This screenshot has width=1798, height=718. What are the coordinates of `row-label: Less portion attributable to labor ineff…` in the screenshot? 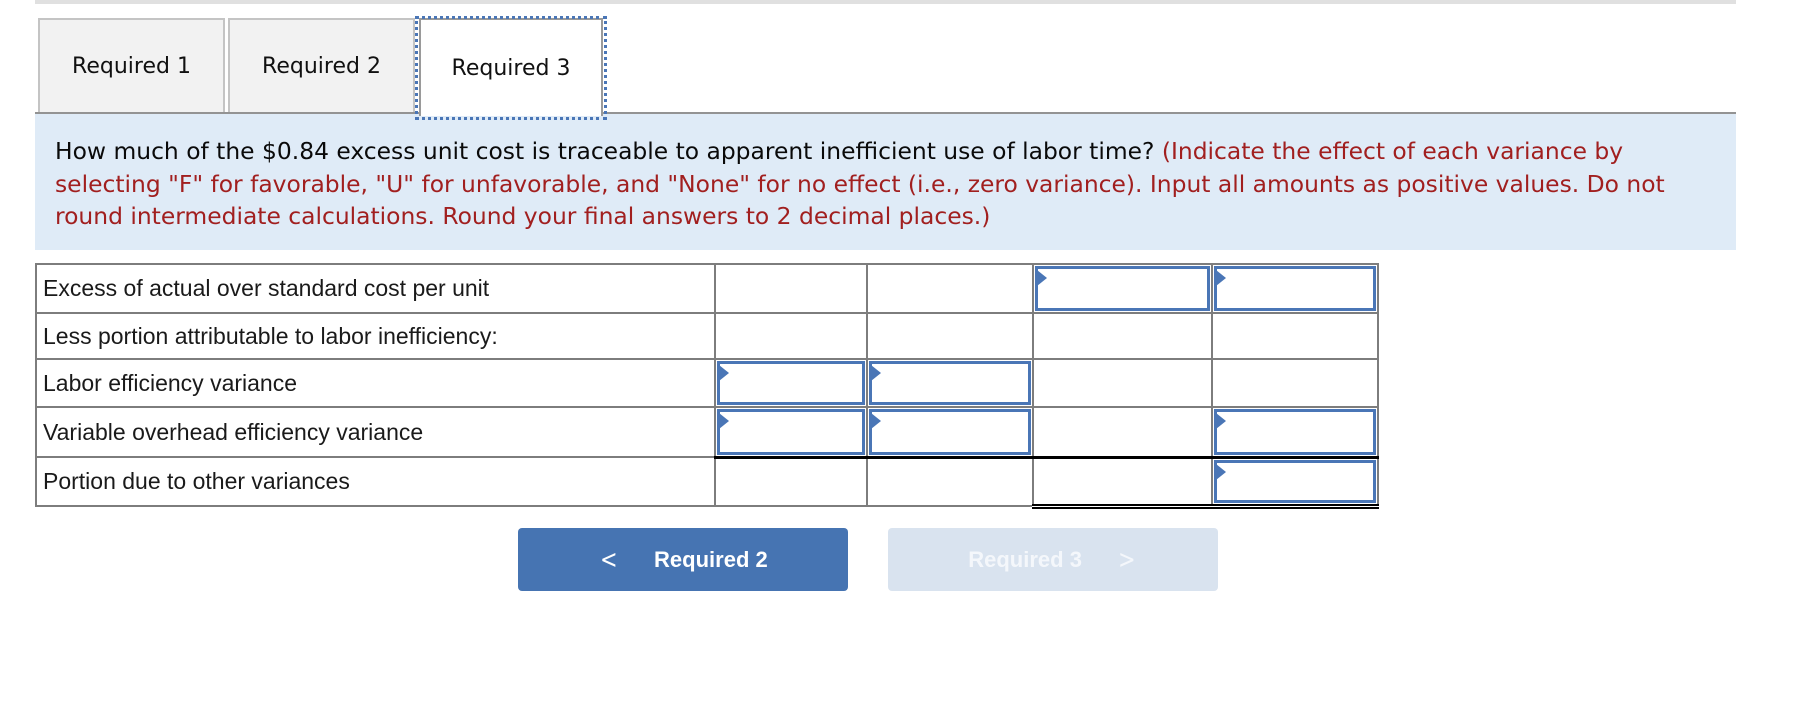 It's located at (375, 336).